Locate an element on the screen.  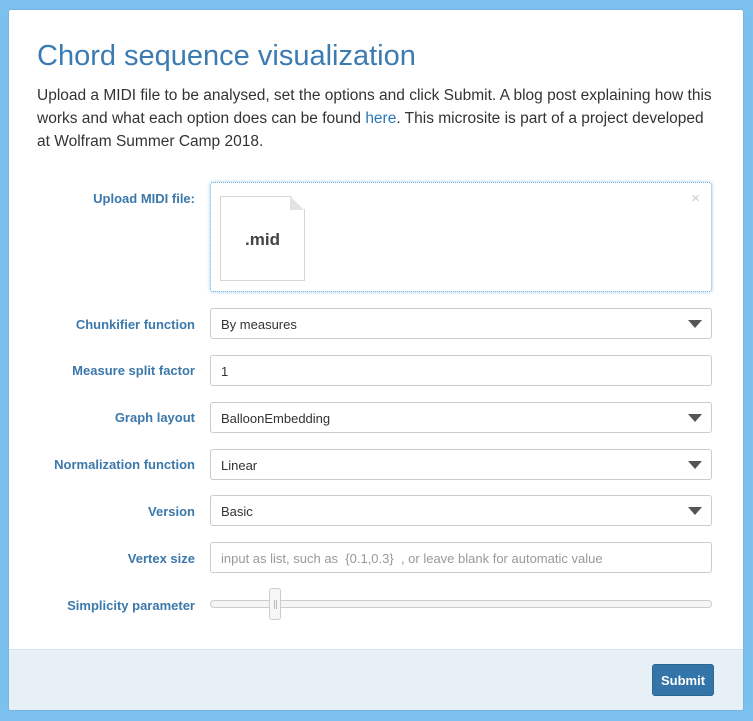
chunkifier-value: By measures is located at coordinates (259, 324).